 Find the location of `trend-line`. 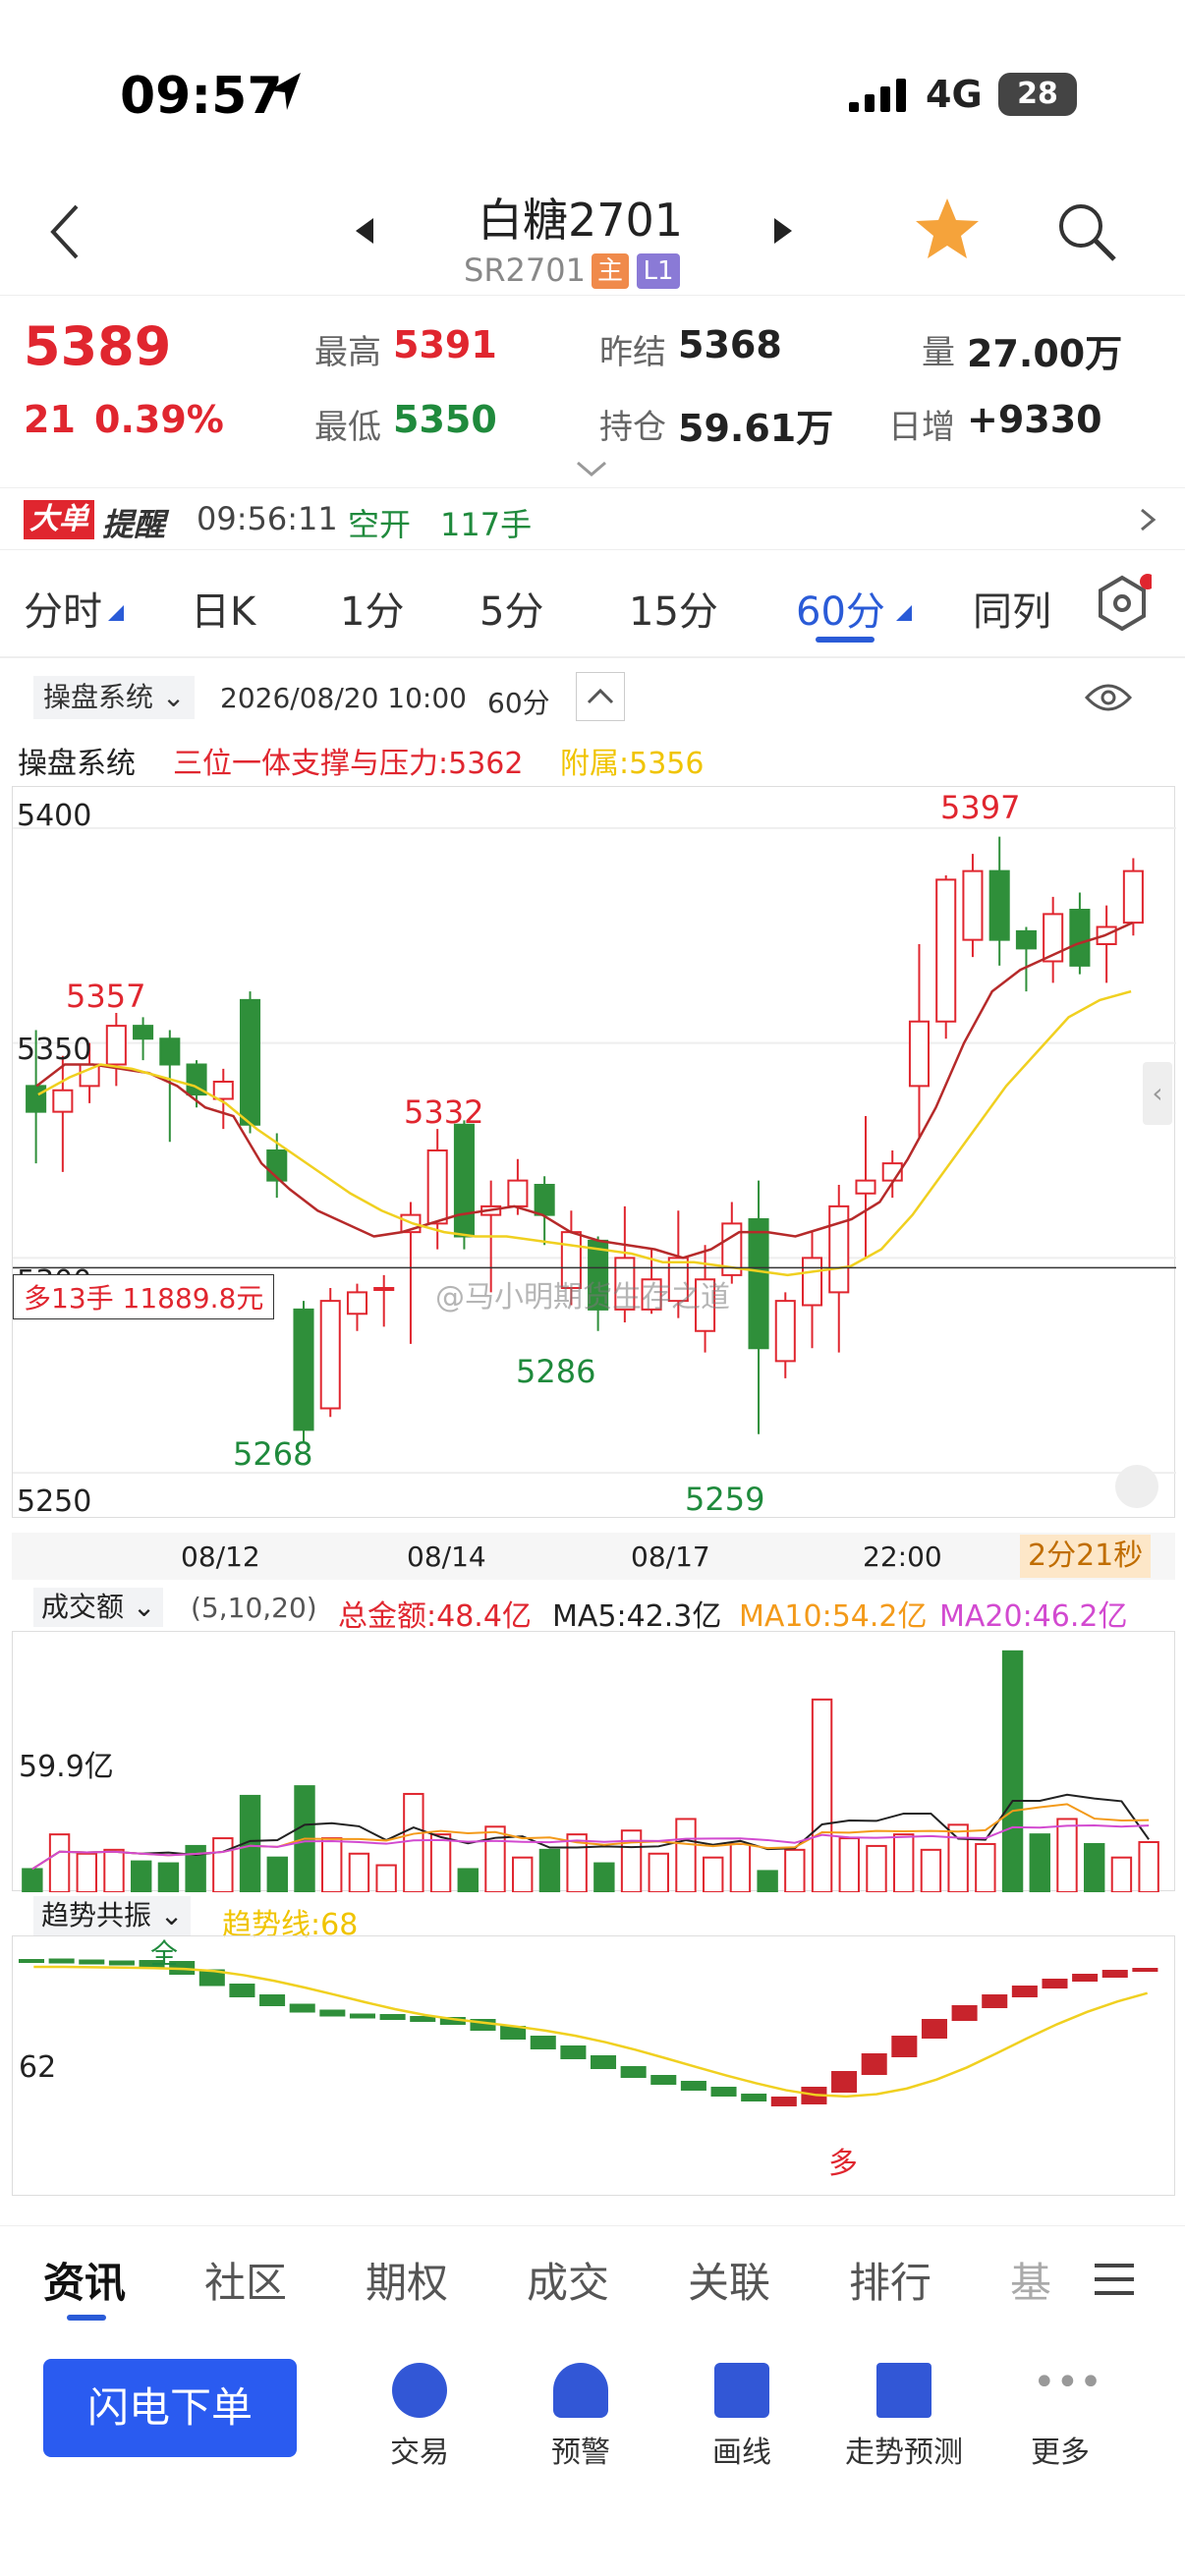

trend-line is located at coordinates (591, 2032).